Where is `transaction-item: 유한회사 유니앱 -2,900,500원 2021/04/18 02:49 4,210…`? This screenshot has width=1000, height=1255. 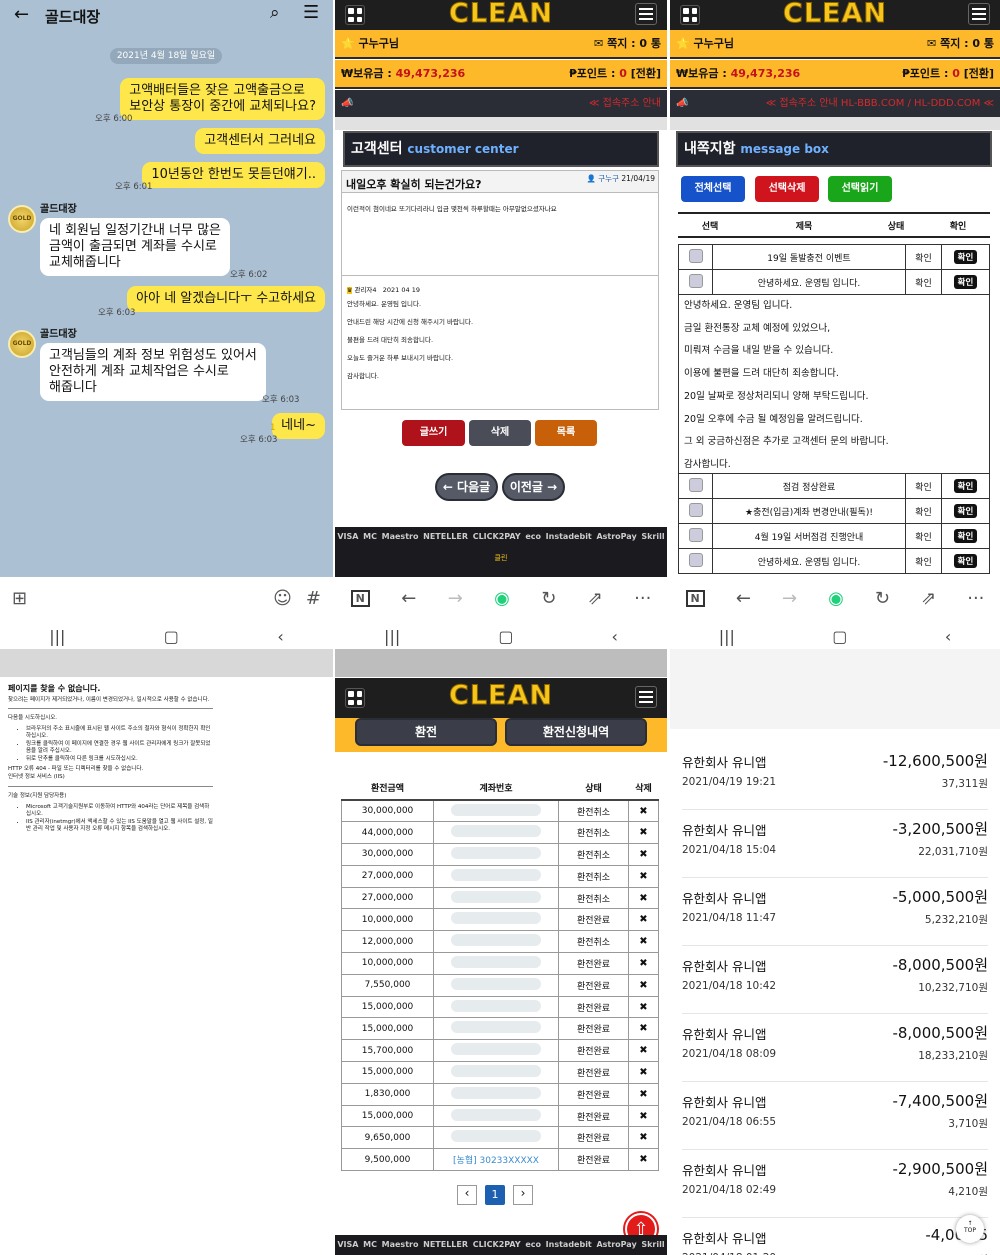
transaction-item: 유한회사 유니앱 -2,900,500원 2021/04/18 02:49 4,210… is located at coordinates (835, 1184).